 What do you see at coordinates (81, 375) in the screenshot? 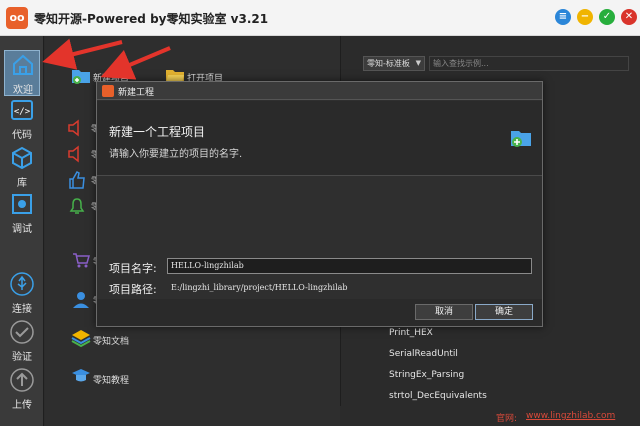
I see `graduation-cap-icon` at bounding box center [81, 375].